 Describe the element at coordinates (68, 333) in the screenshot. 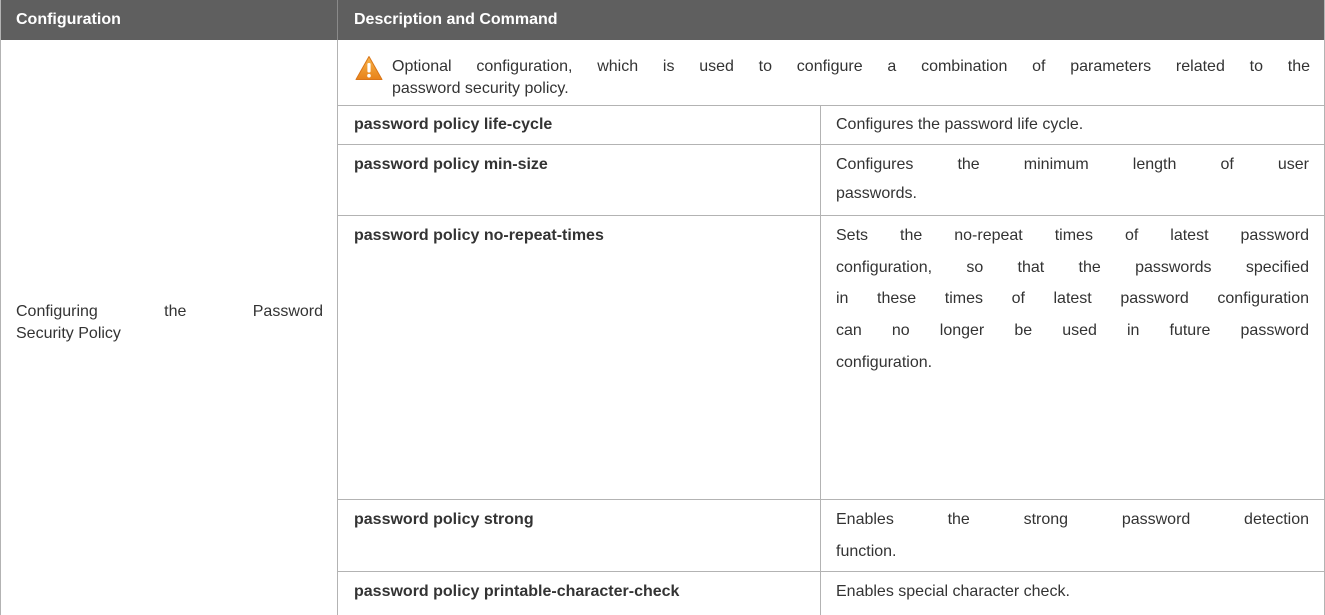

I see `configuration-name-line2: Security Policy` at that location.